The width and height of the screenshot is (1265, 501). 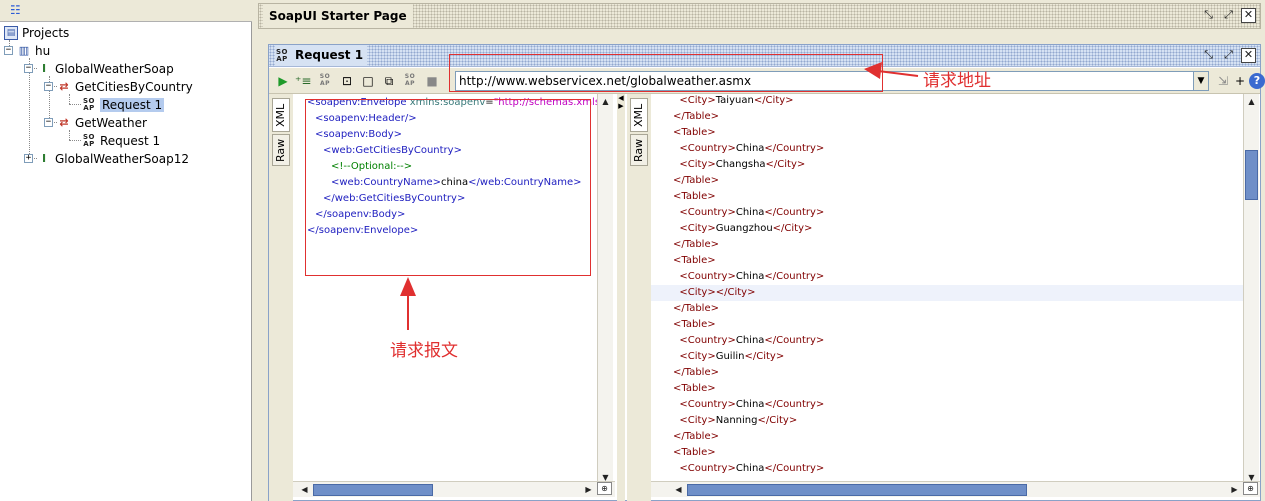 I want to click on body-arrow-head, so click(x=408, y=286).